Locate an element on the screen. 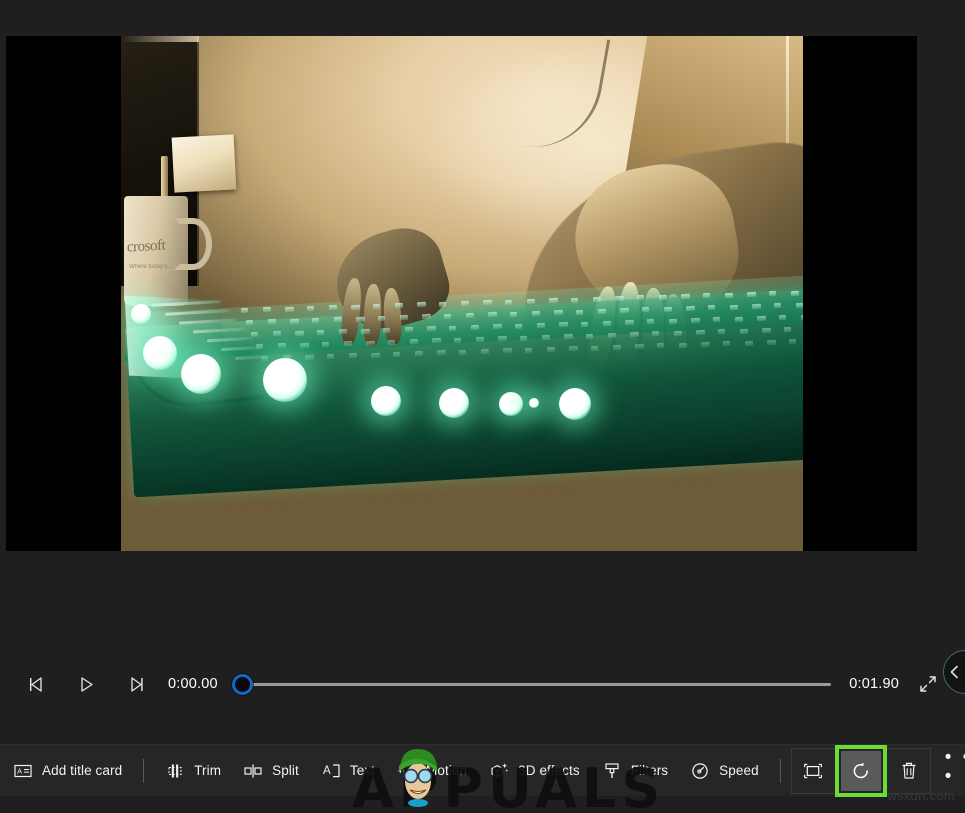 This screenshot has width=965, height=813. expand-preview-button is located at coordinates (928, 684).